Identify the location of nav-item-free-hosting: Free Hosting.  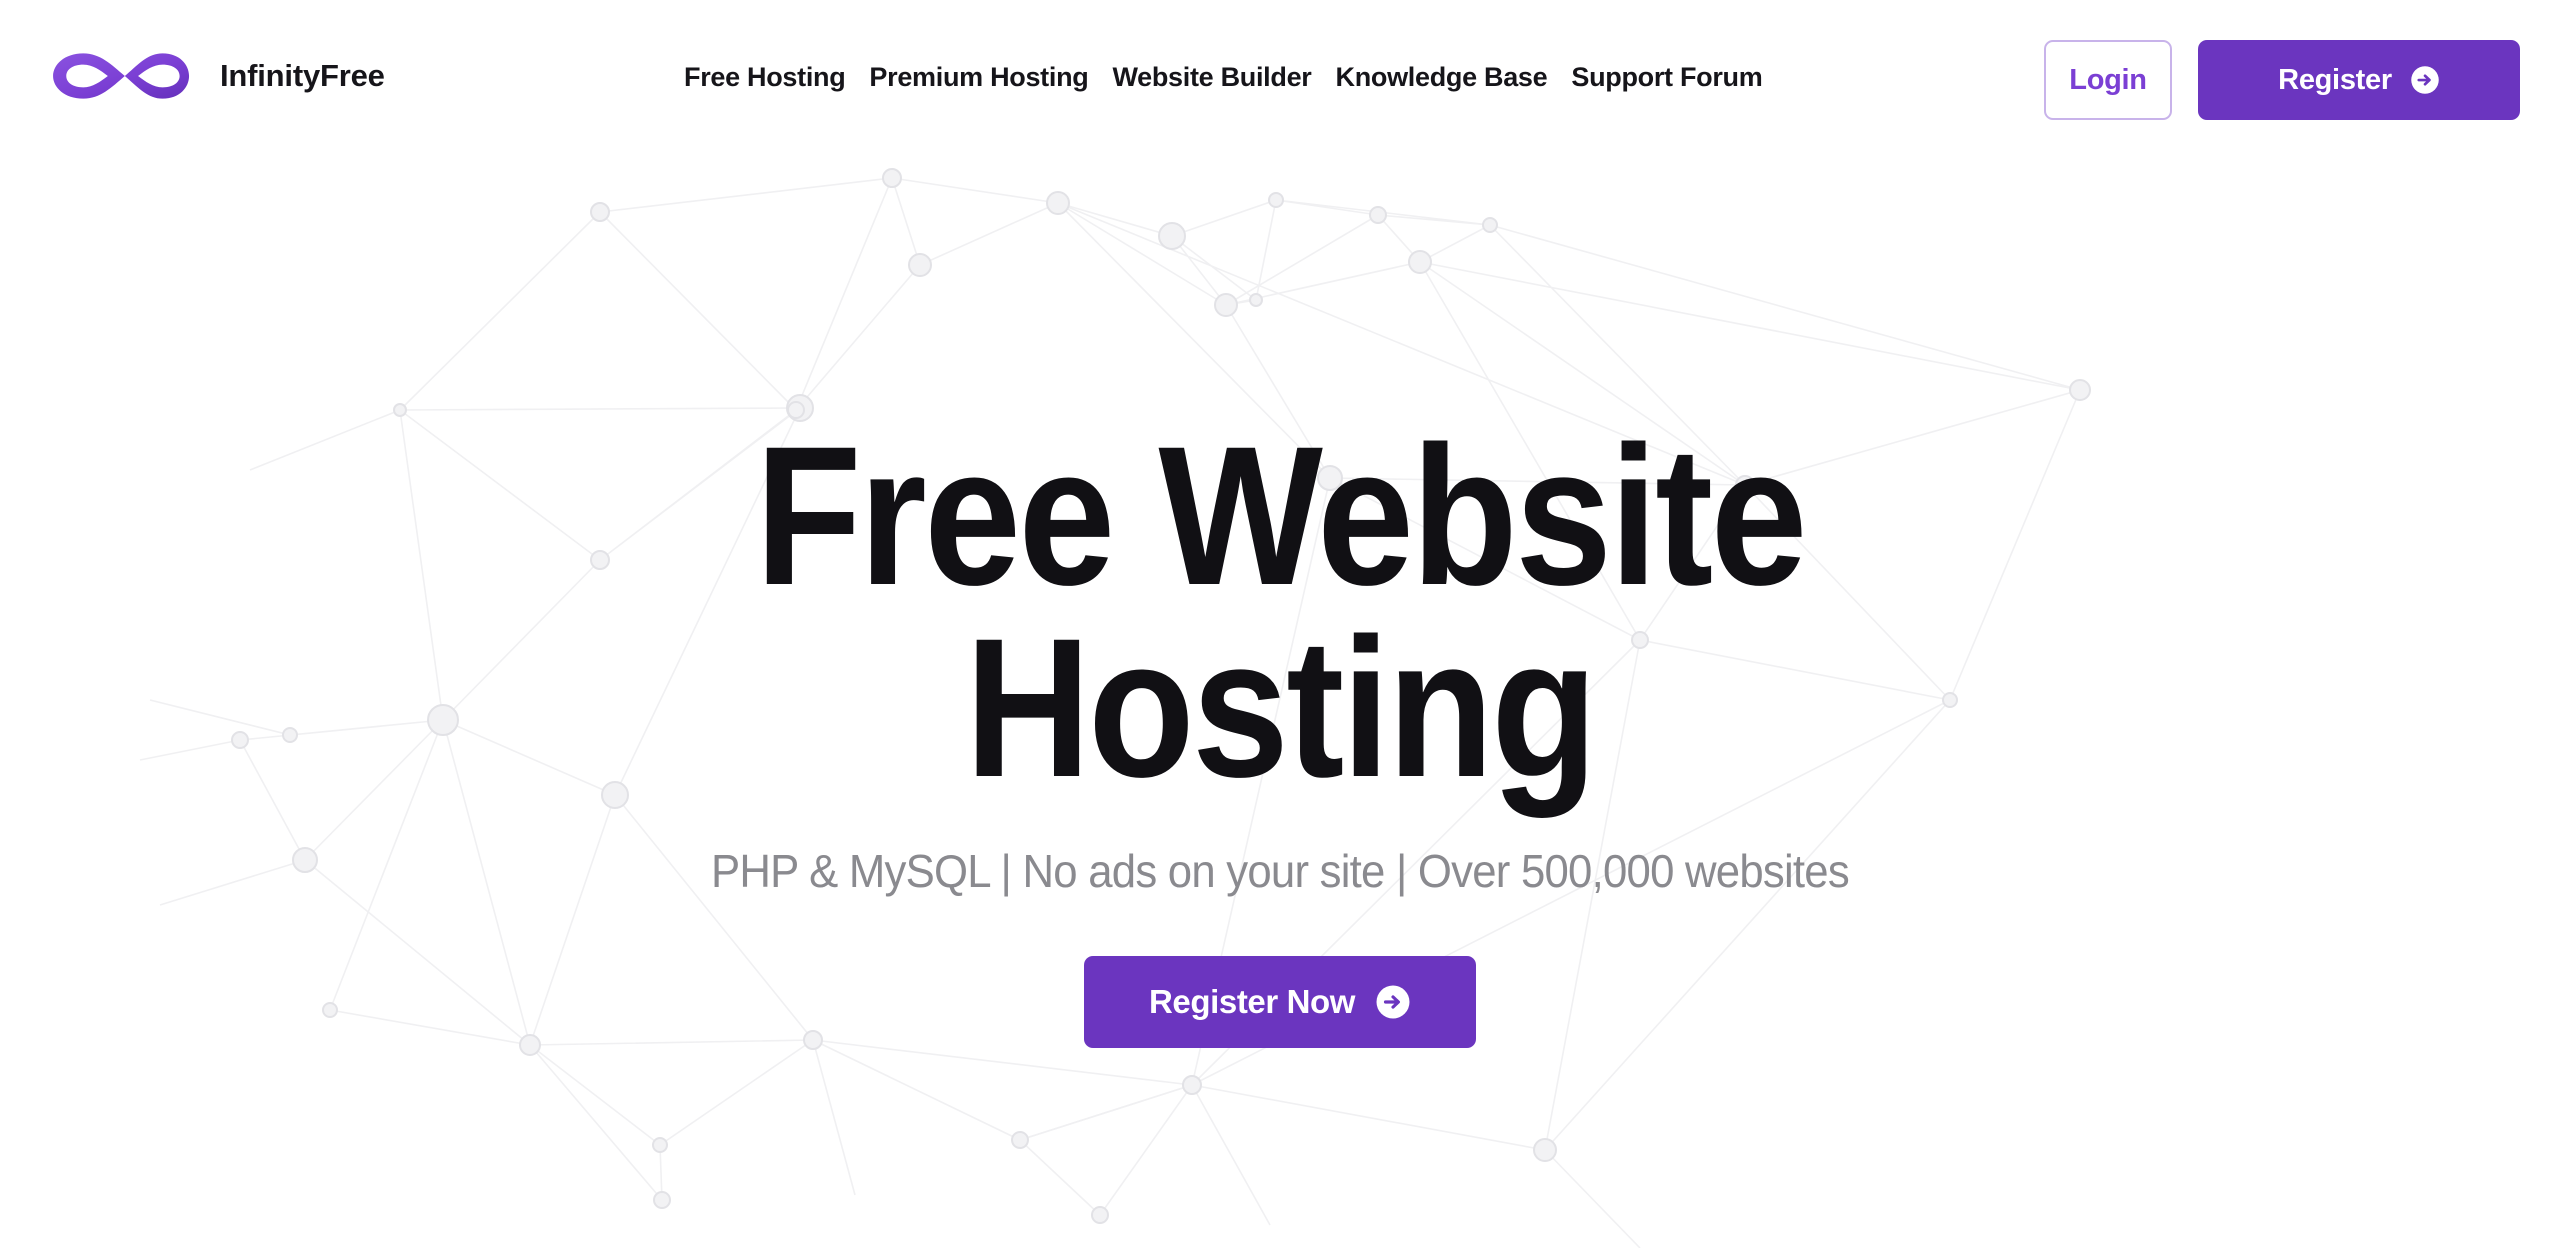
(765, 77).